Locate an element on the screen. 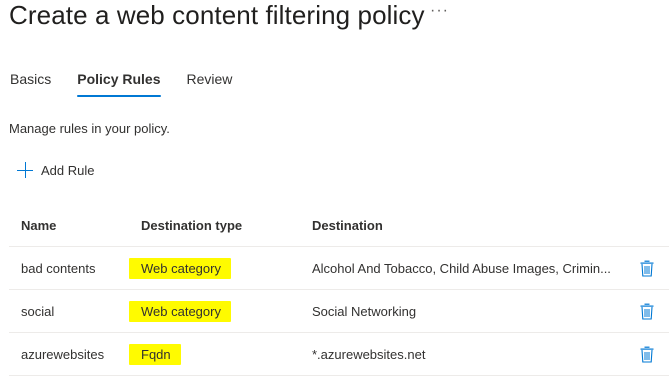  tab-basics: Basics is located at coordinates (30, 85).